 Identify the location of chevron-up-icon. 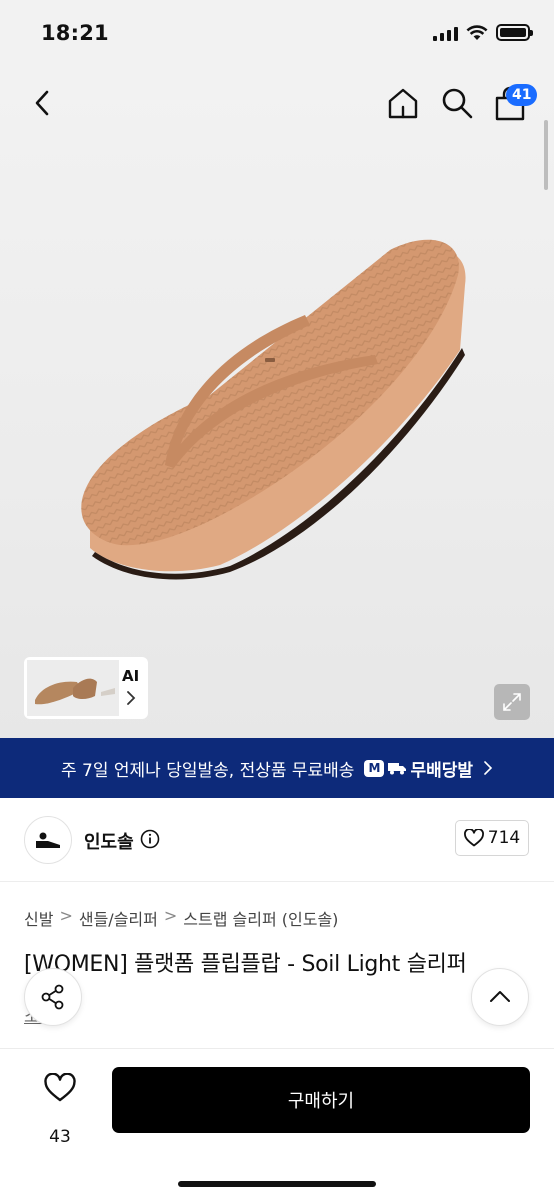
(500, 996).